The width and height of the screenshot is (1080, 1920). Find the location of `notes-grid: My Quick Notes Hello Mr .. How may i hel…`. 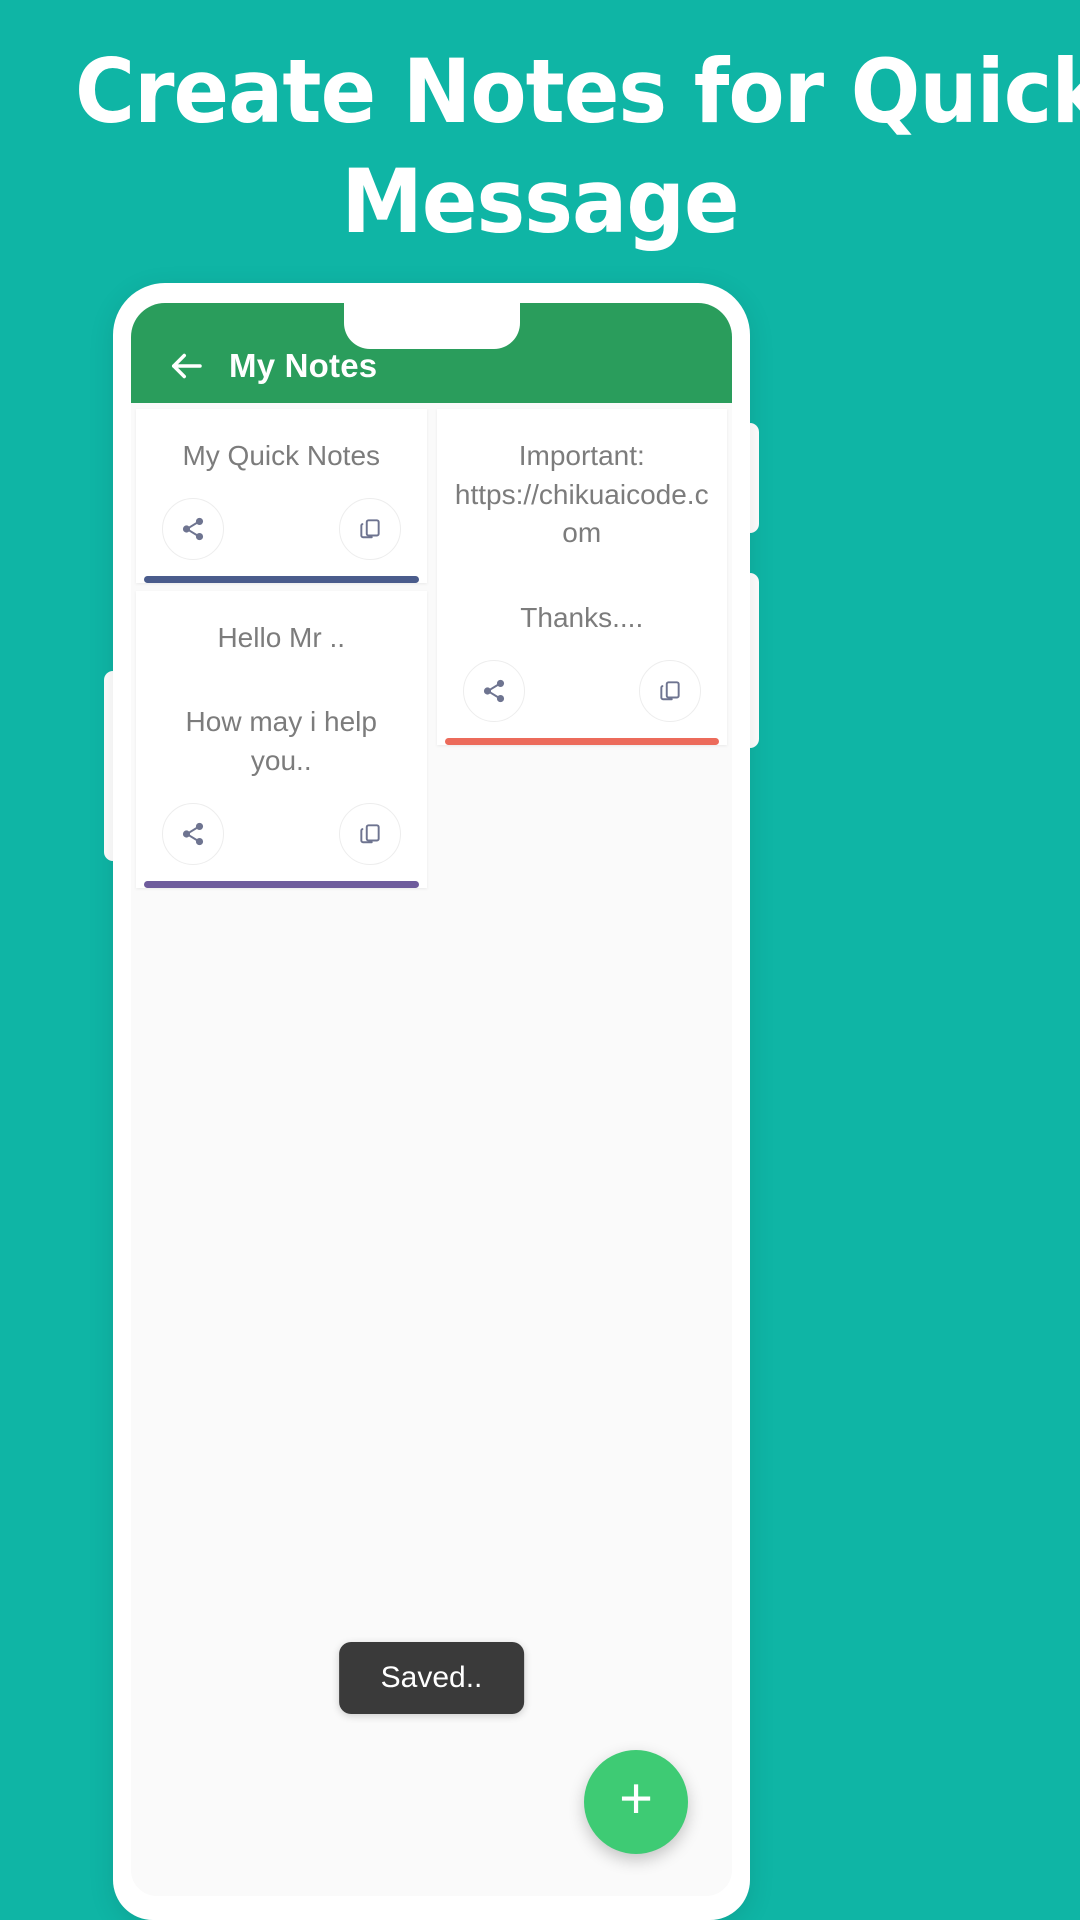

notes-grid: My Quick Notes Hello Mr .. How may i hel… is located at coordinates (431, 647).